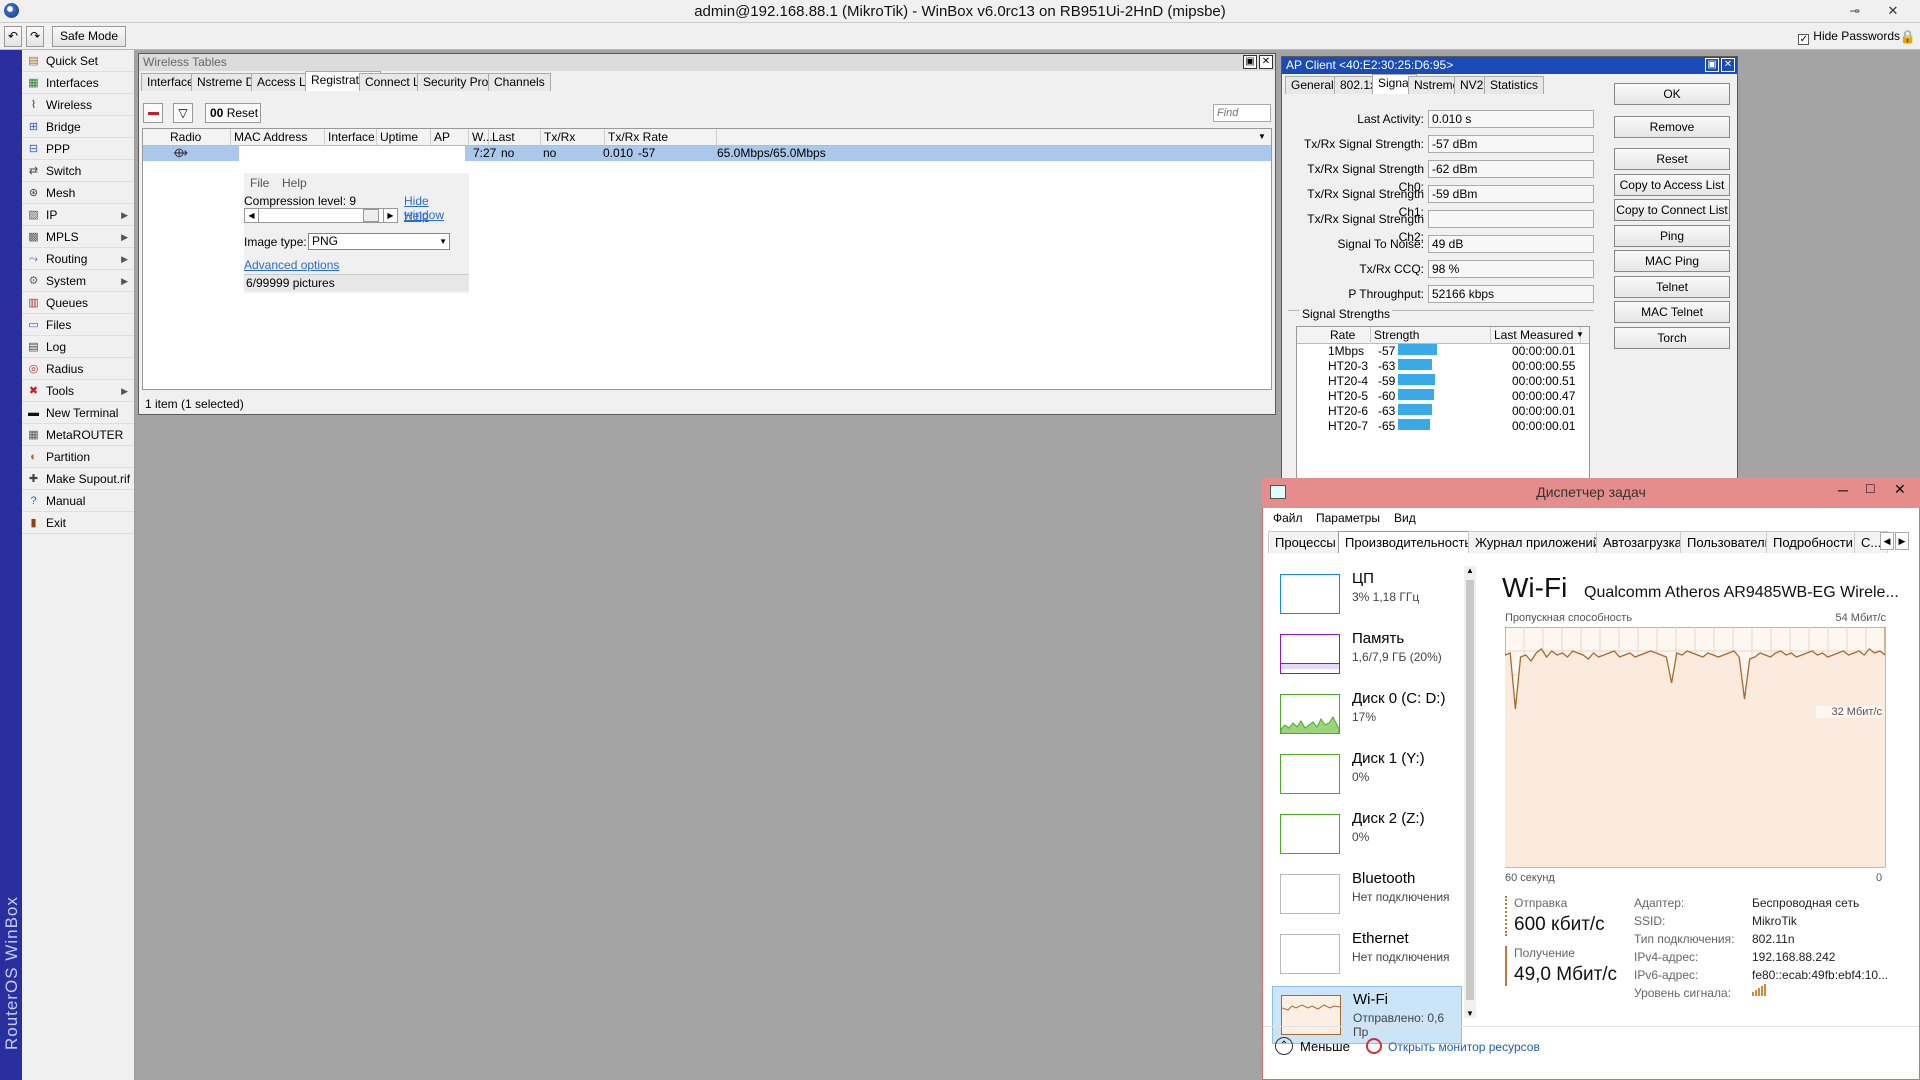  I want to click on sidebar-item-partition: ◐ Partition, so click(78, 457).